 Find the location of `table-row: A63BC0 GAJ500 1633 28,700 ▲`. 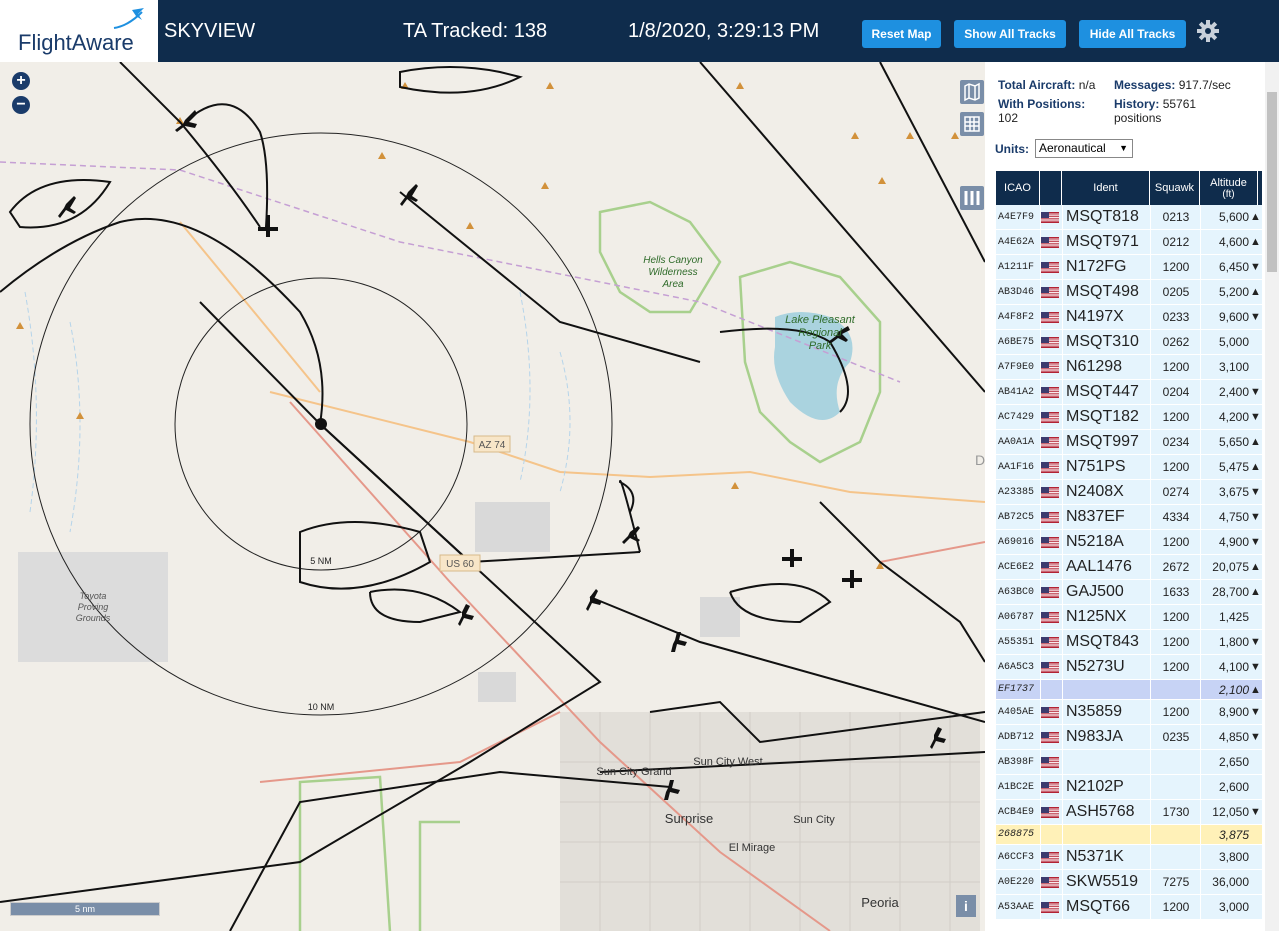

table-row: A63BC0 GAJ500 1633 28,700 ▲ is located at coordinates (1129, 592).